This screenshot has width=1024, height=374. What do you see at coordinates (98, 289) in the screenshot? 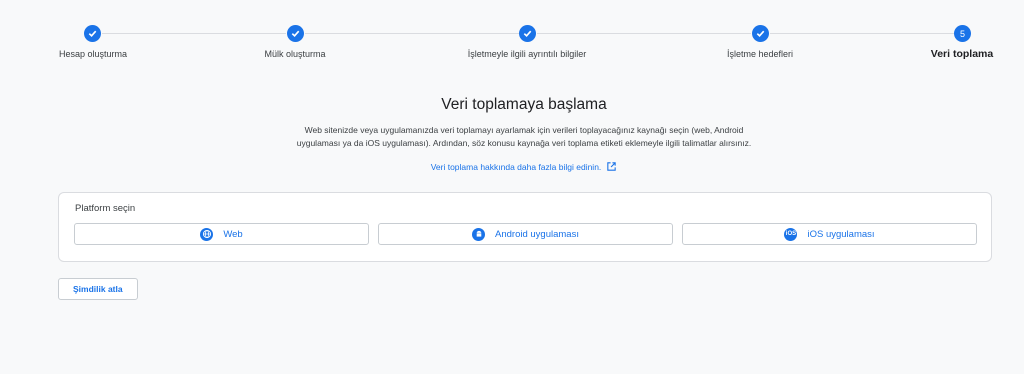
I see `skip-button: Şimdilik atla` at bounding box center [98, 289].